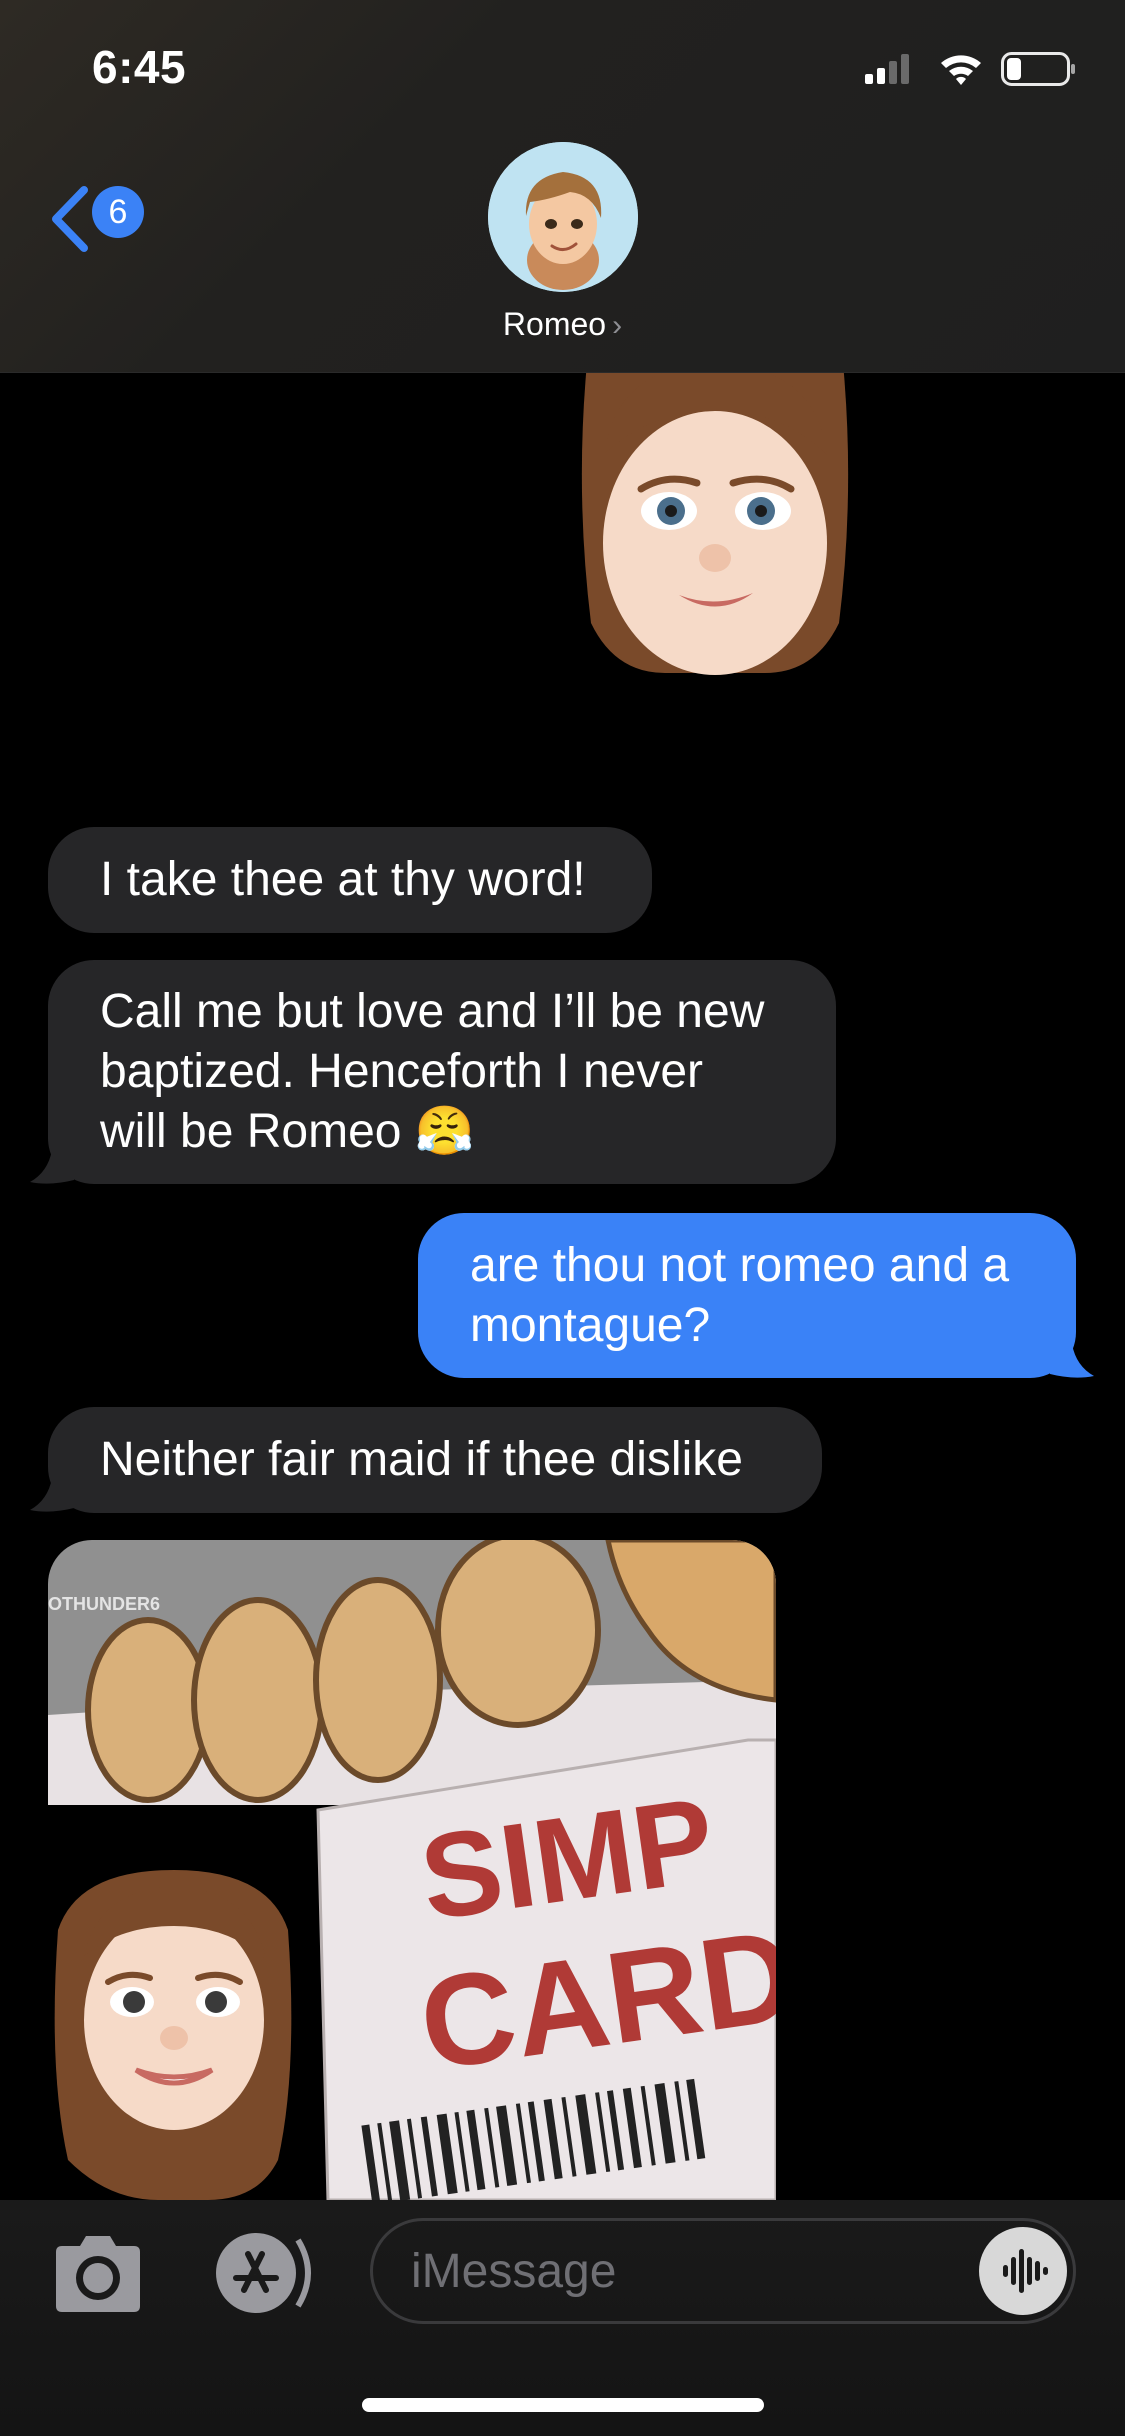  I want to click on memoji-sticker-overlay, so click(173, 2035).